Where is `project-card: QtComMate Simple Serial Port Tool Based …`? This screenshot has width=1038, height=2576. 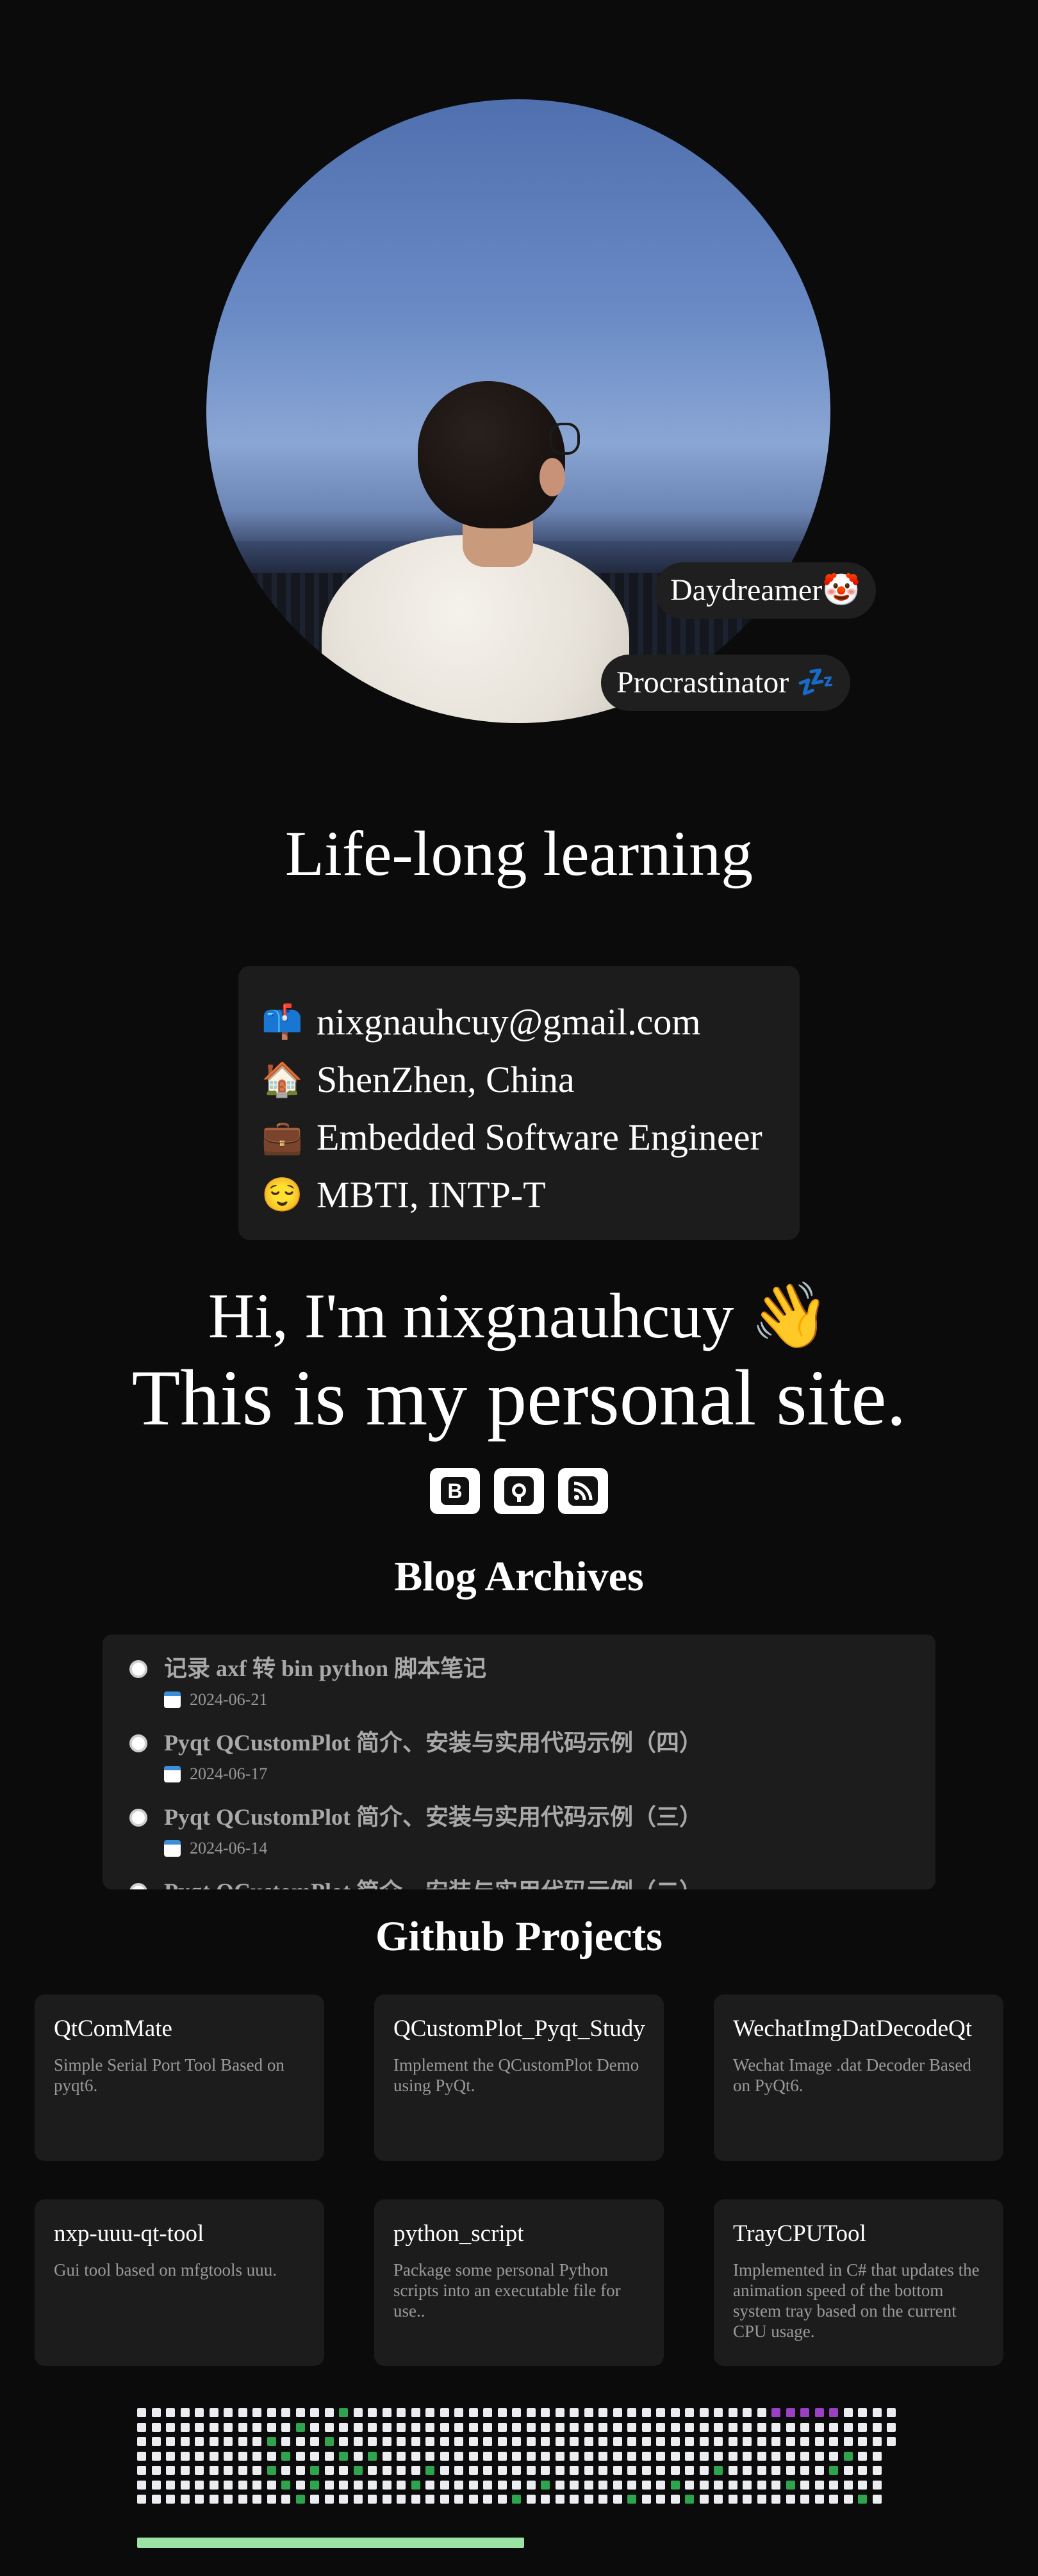
project-card: QtComMate Simple Serial Port Tool Based … is located at coordinates (179, 2077).